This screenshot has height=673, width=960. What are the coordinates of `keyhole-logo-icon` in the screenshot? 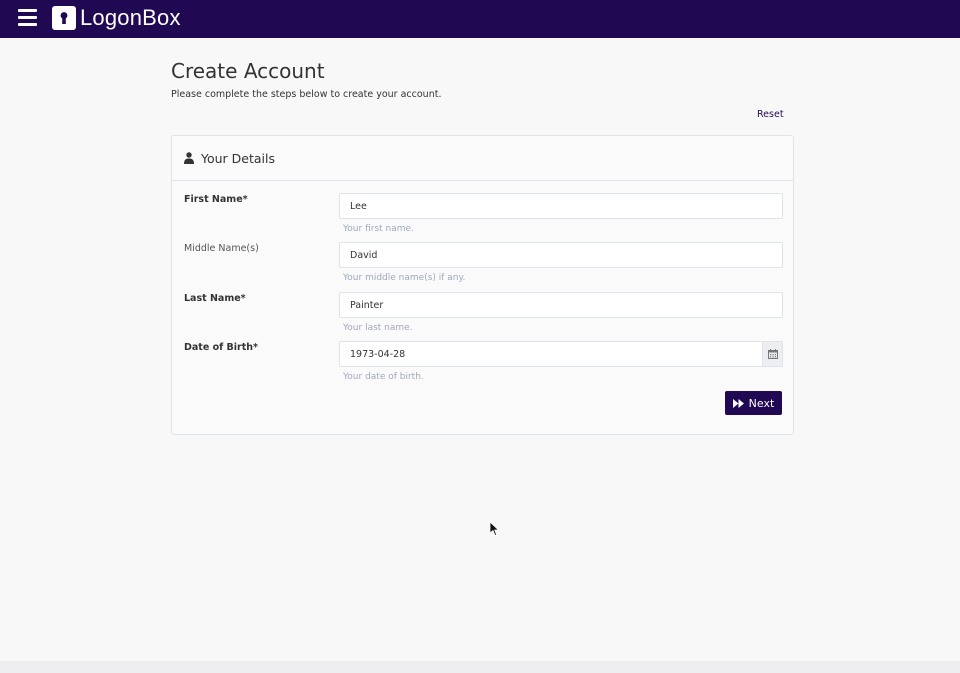 It's located at (64, 18).